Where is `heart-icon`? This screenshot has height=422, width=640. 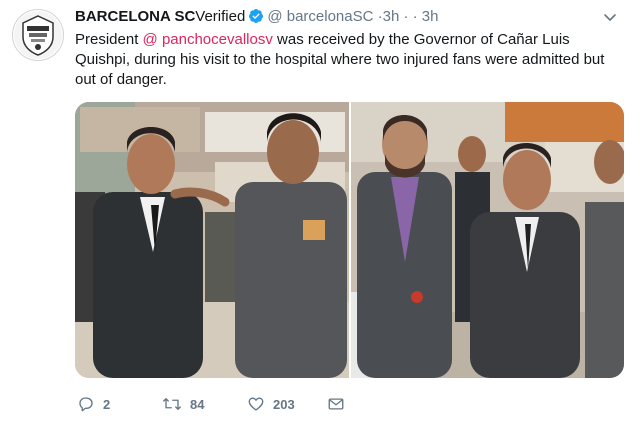 heart-icon is located at coordinates (256, 404).